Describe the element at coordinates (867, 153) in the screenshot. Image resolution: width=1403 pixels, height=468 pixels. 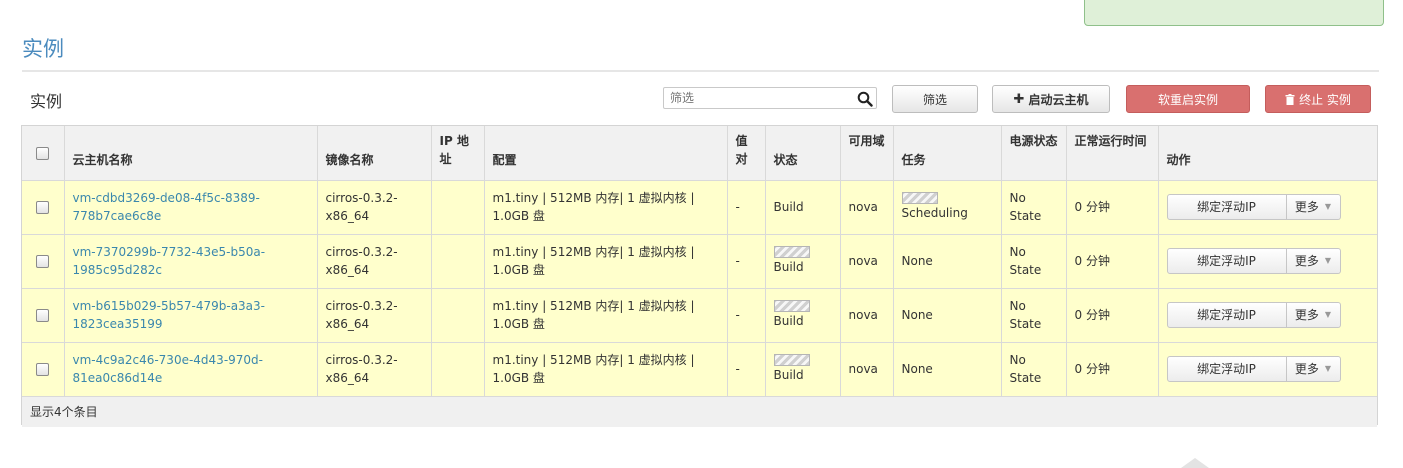
I see `col-az: 可用域` at that location.